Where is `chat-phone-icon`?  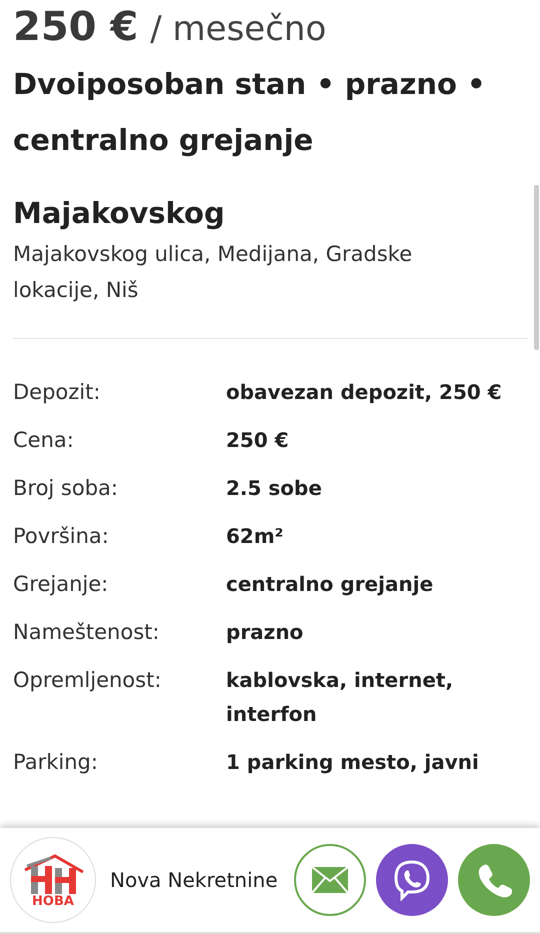 chat-phone-icon is located at coordinates (412, 880).